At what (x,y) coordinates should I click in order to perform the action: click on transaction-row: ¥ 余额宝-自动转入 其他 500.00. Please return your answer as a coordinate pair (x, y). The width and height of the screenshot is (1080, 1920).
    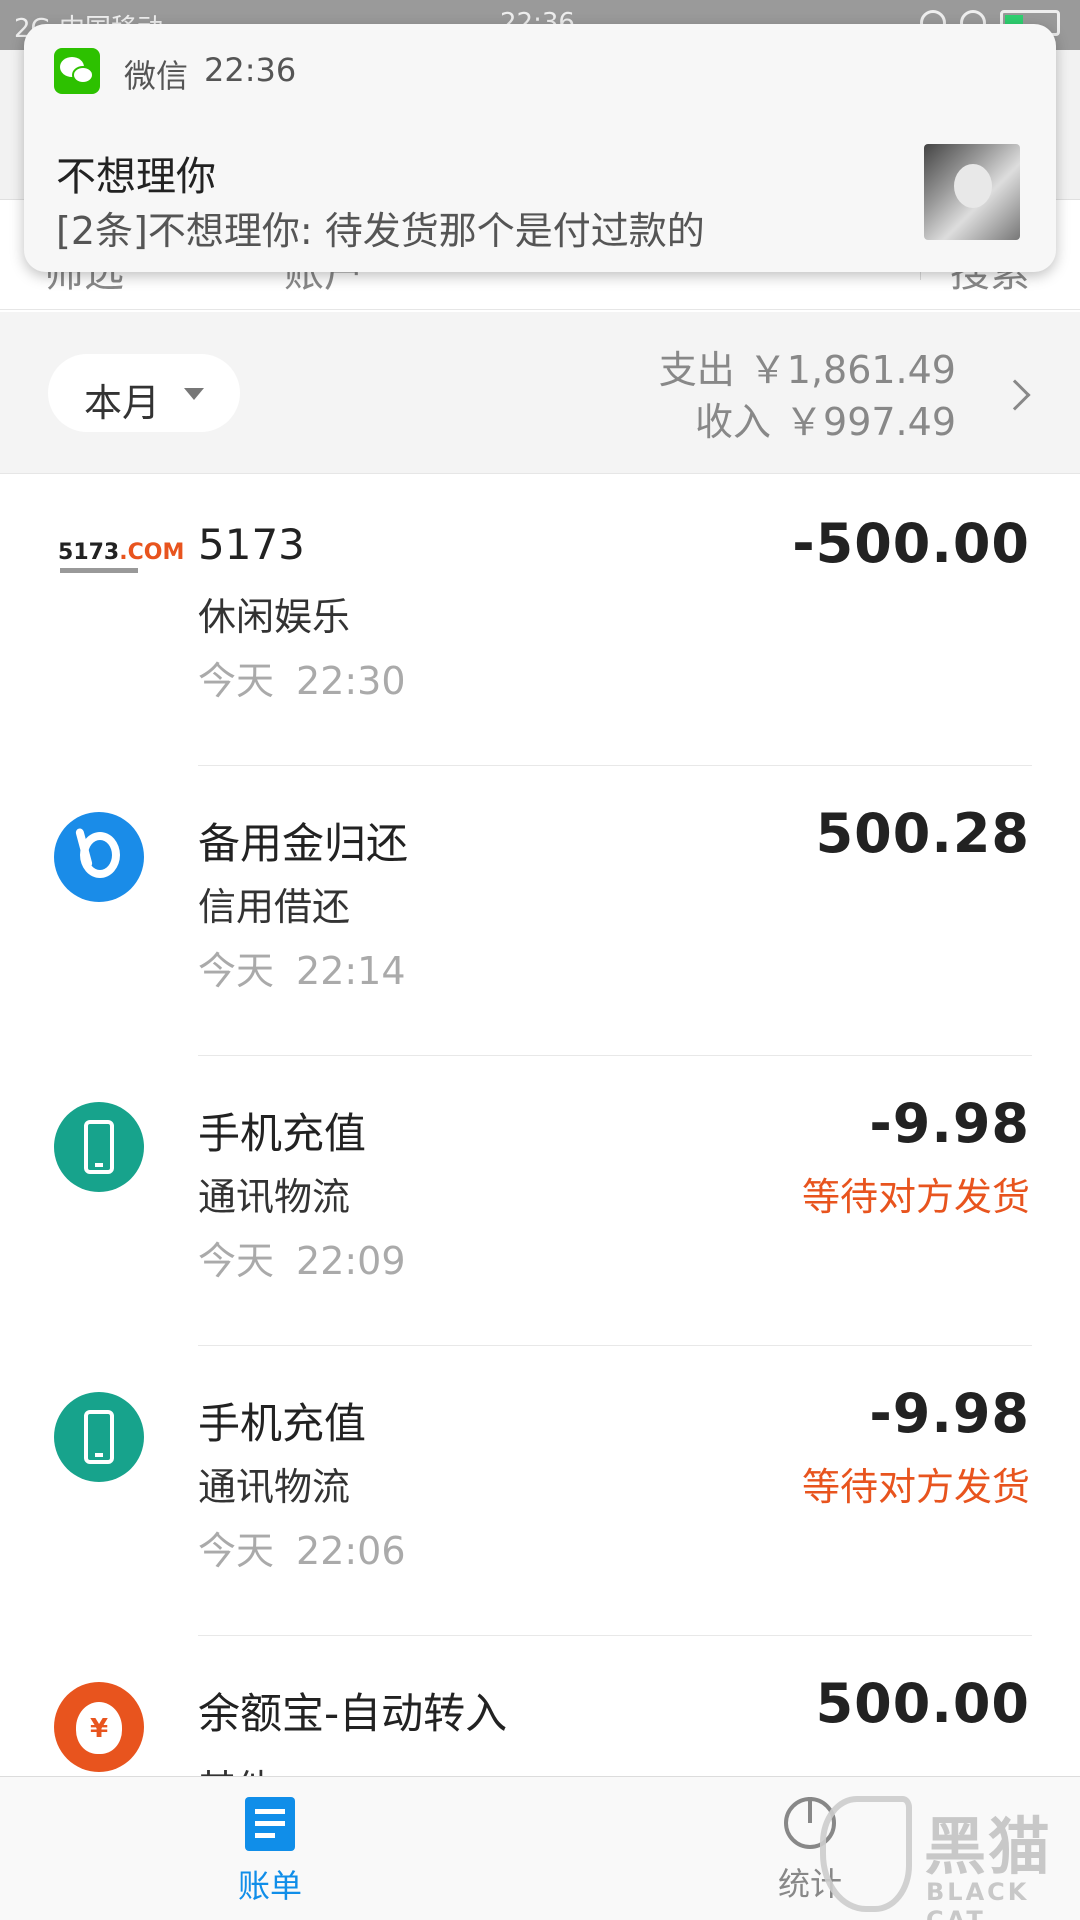
    Looking at the image, I should click on (540, 1706).